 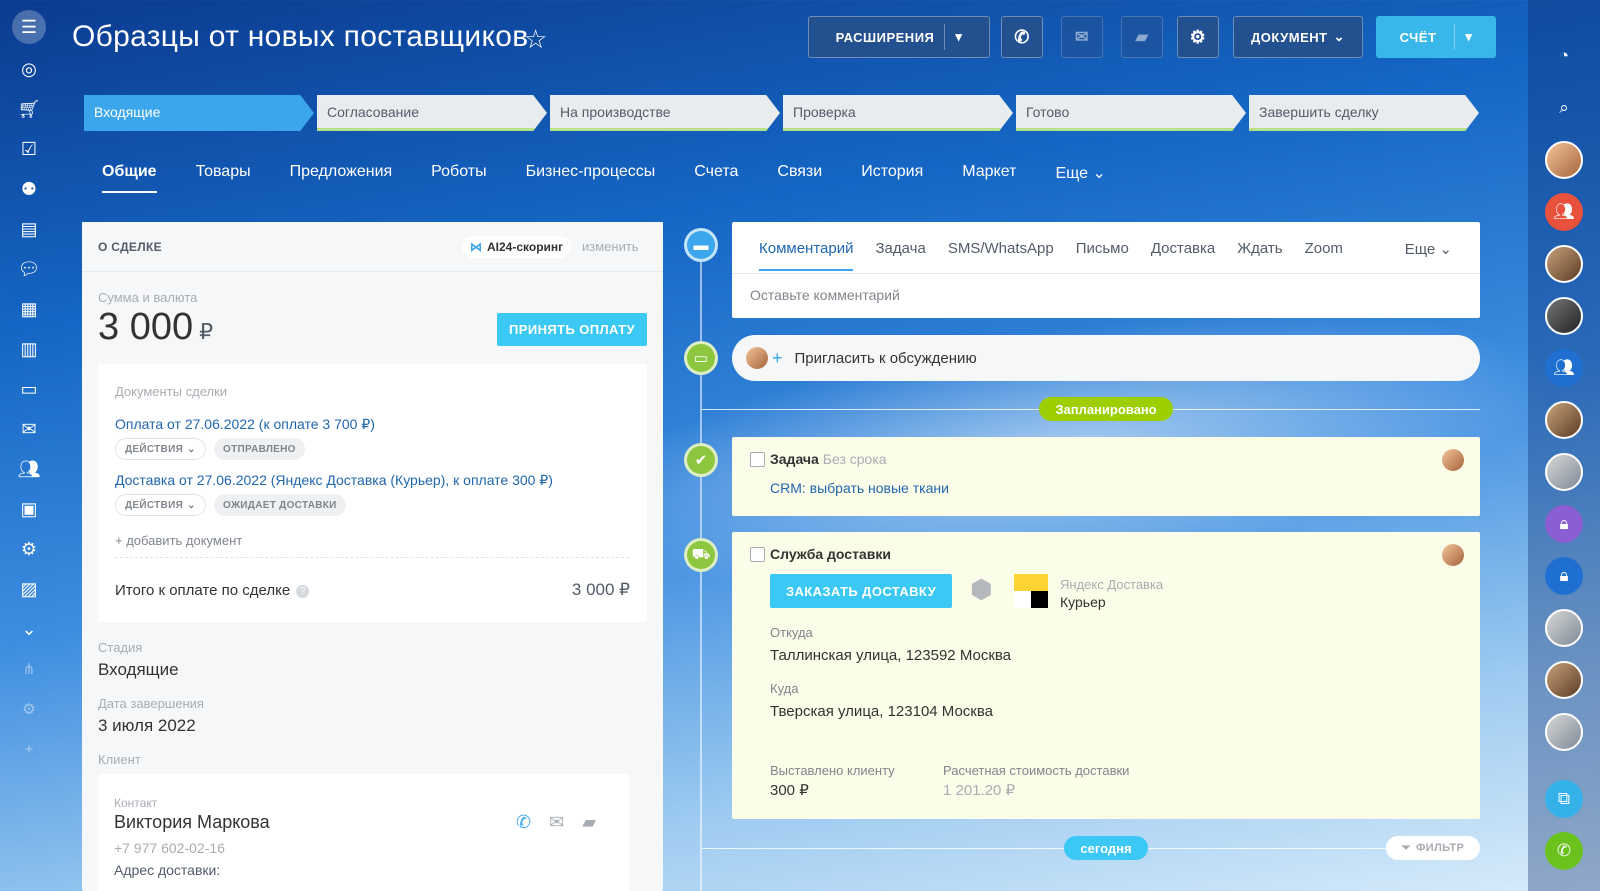 What do you see at coordinates (154, 505) in the screenshot?
I see `actions-label: ДЕЙСТВИЯ` at bounding box center [154, 505].